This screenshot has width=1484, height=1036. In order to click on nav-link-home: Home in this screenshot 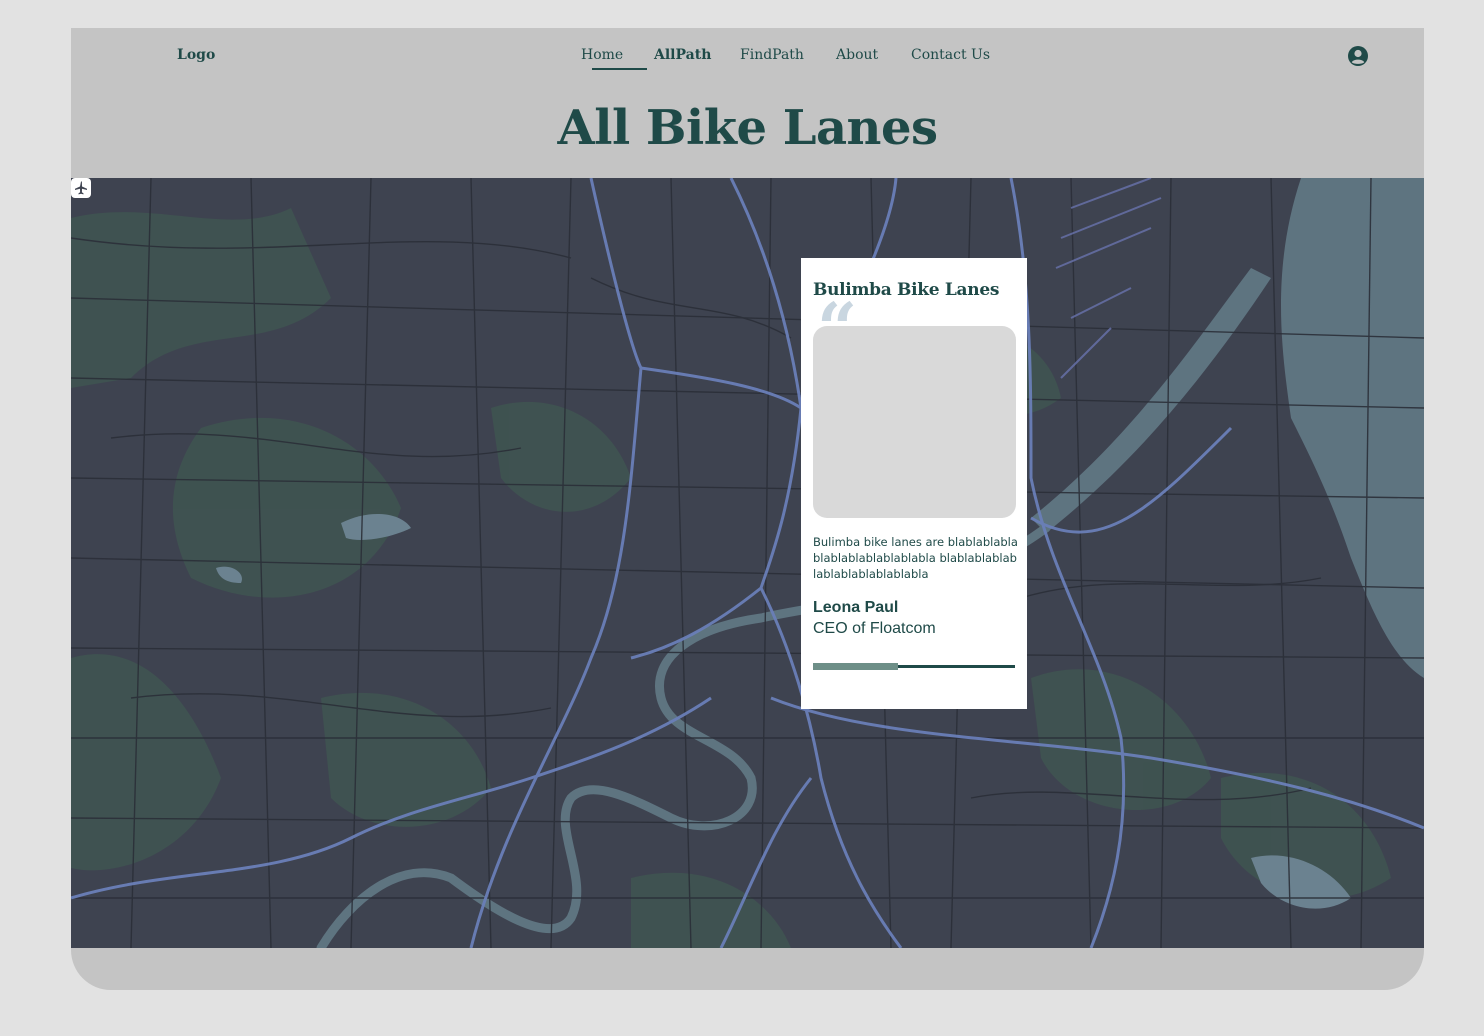, I will do `click(602, 55)`.